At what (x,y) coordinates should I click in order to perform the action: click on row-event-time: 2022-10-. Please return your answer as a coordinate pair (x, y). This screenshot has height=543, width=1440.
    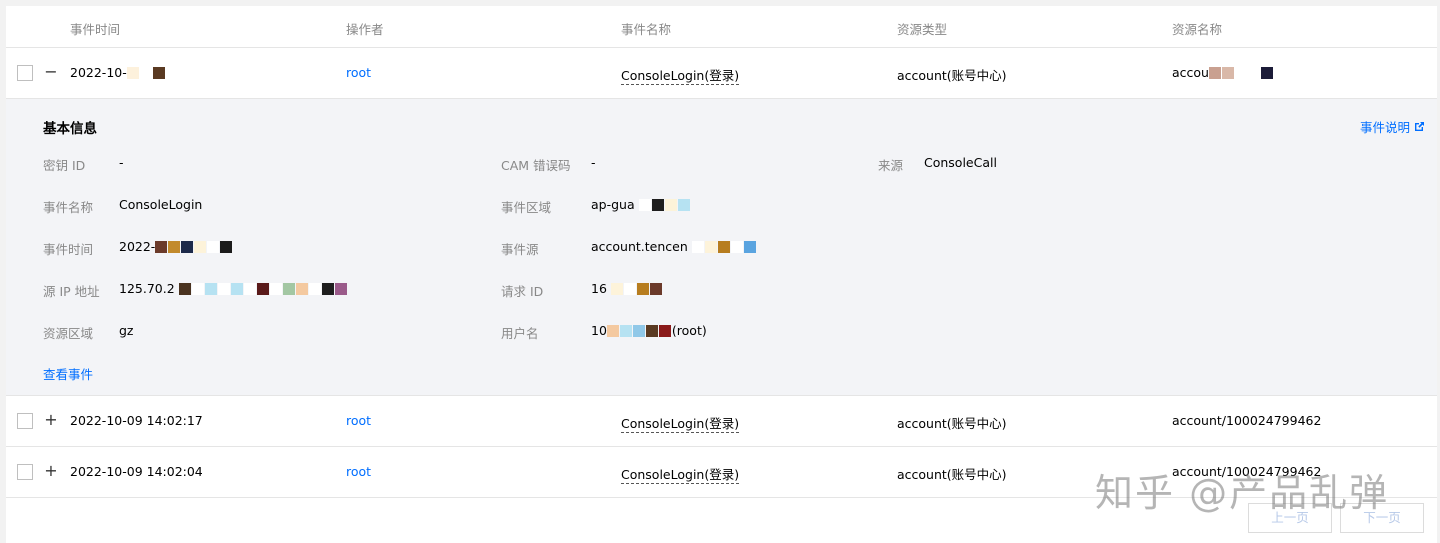
    Looking at the image, I should click on (118, 73).